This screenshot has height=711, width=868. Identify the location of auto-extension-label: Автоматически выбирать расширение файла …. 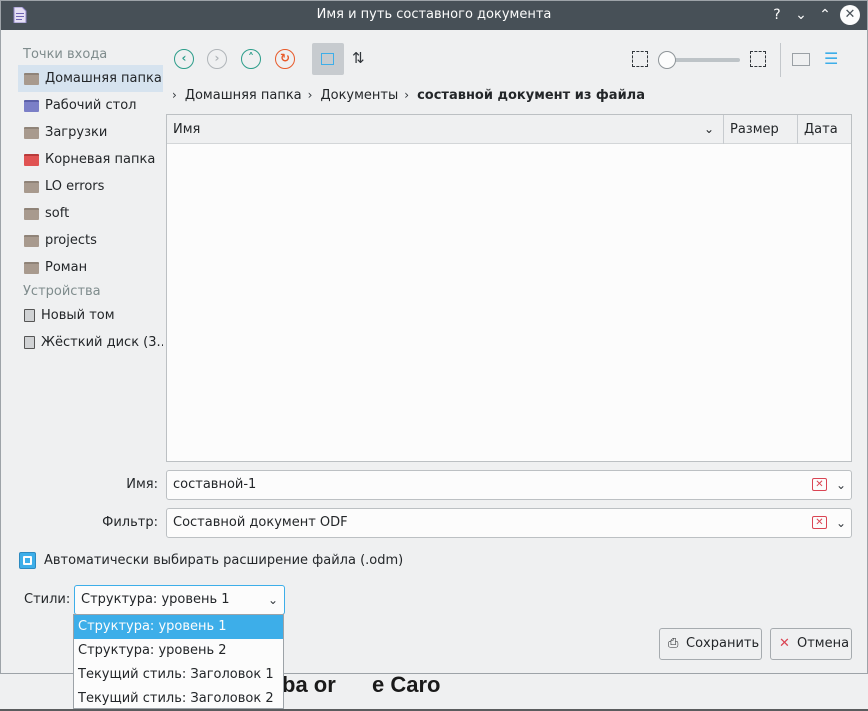
(224, 560).